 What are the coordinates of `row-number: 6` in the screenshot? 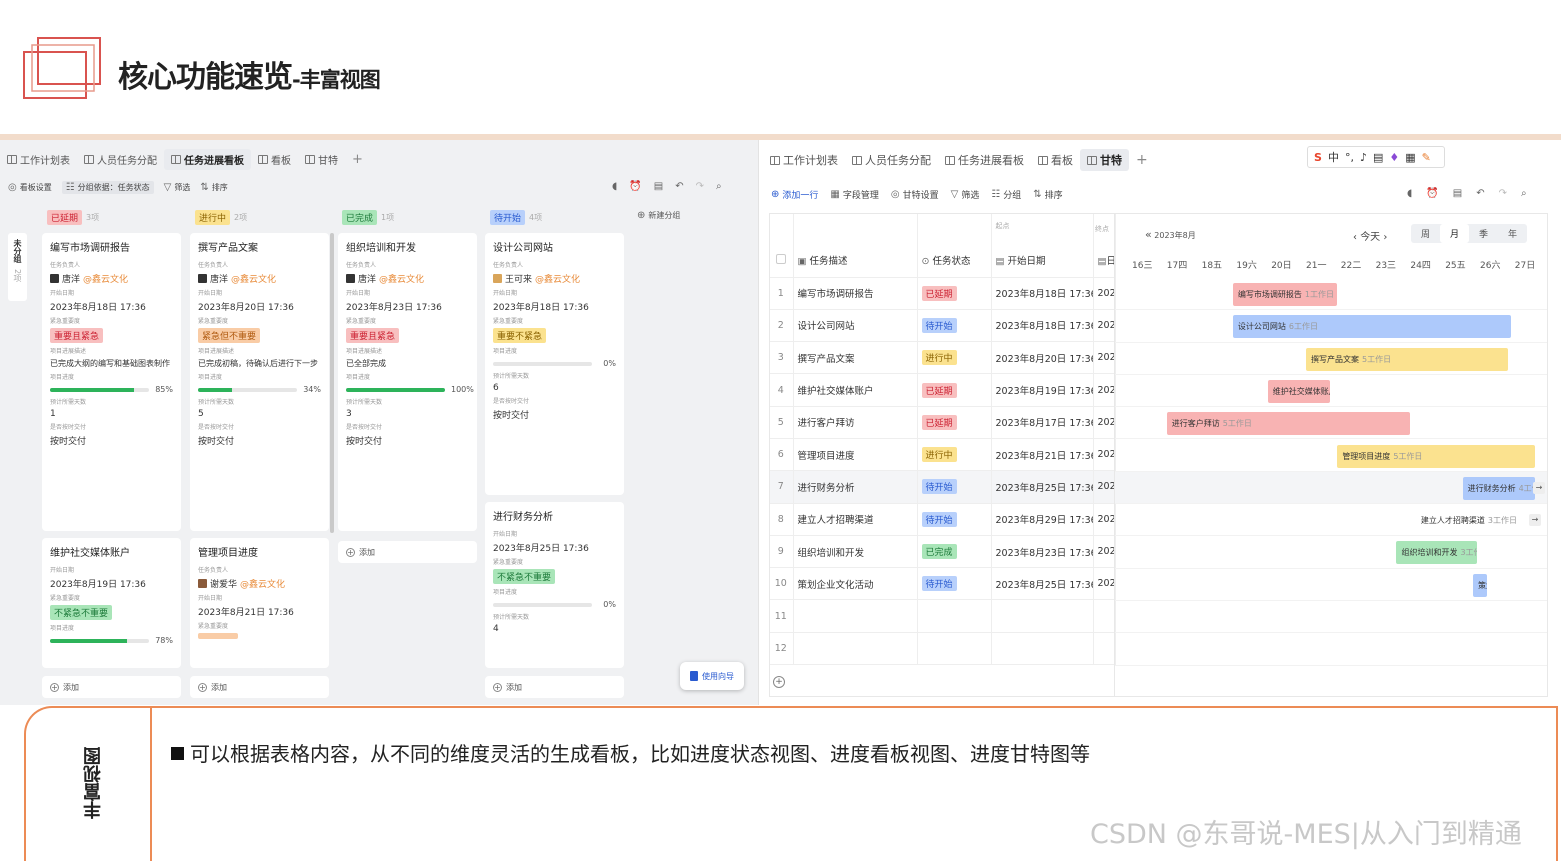 It's located at (781, 455).